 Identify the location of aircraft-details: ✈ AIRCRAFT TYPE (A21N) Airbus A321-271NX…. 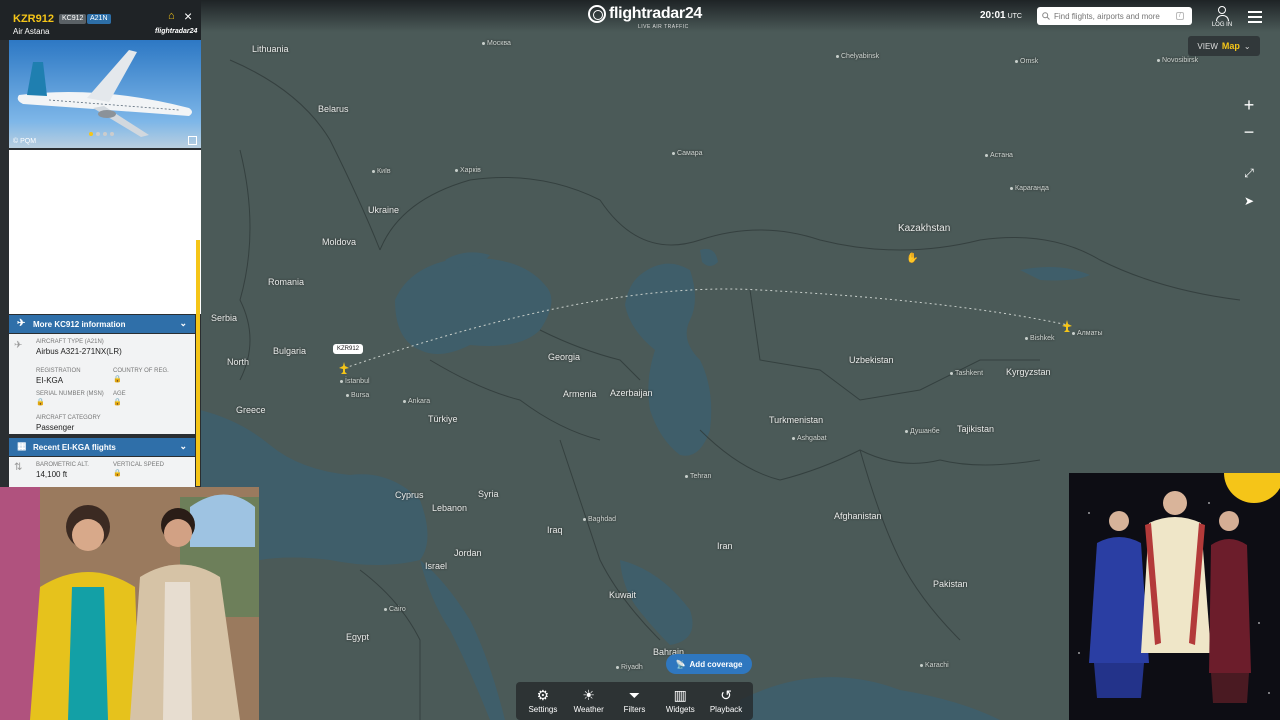
(102, 384).